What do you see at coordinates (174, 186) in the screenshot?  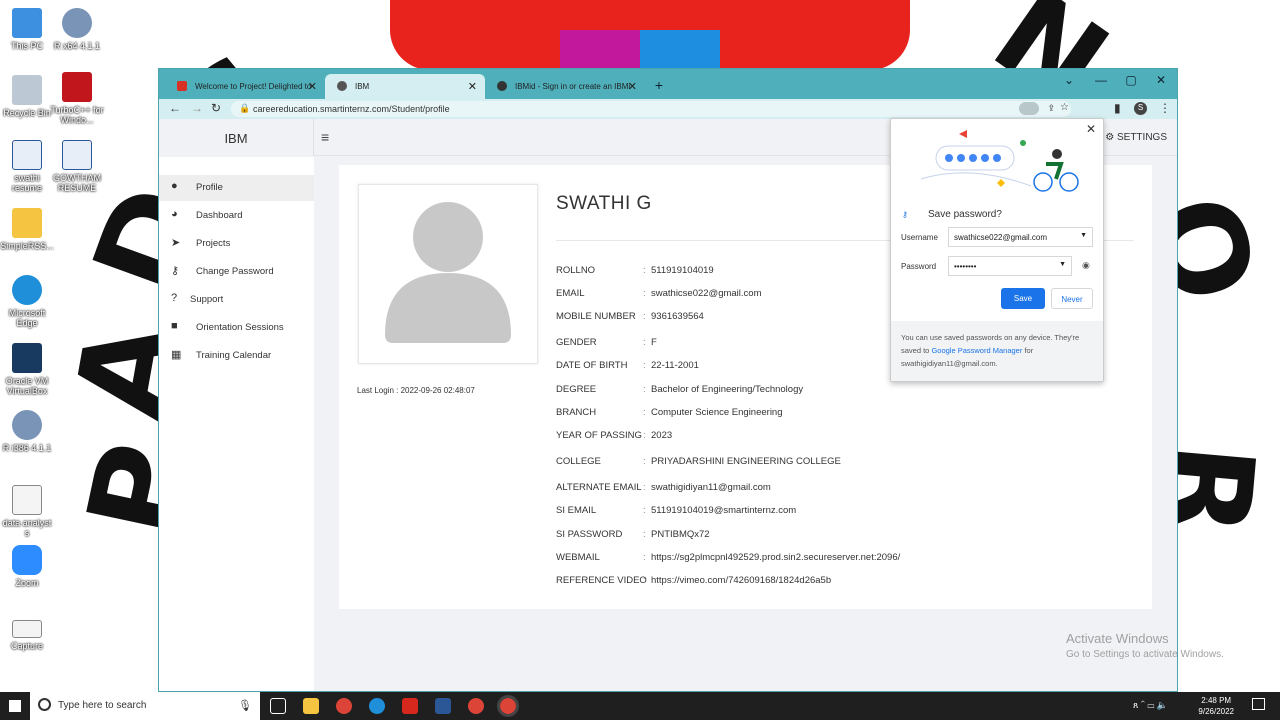 I see `user-icon: ●` at bounding box center [174, 186].